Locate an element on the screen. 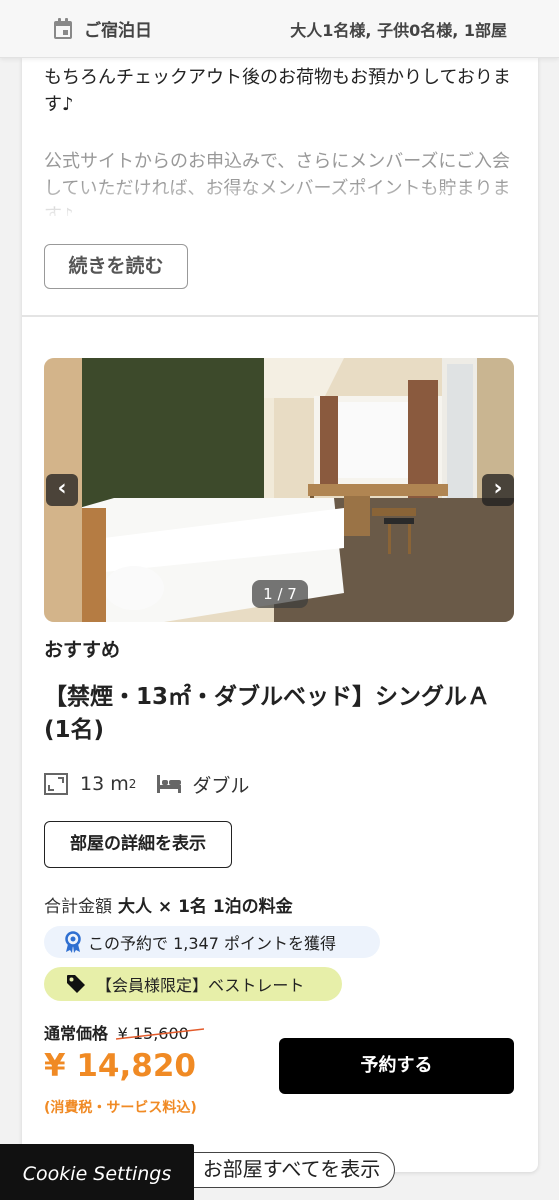 The width and height of the screenshot is (559, 1200). regular-price: 通常価格 ¥ 15,600 is located at coordinates (124, 1032).